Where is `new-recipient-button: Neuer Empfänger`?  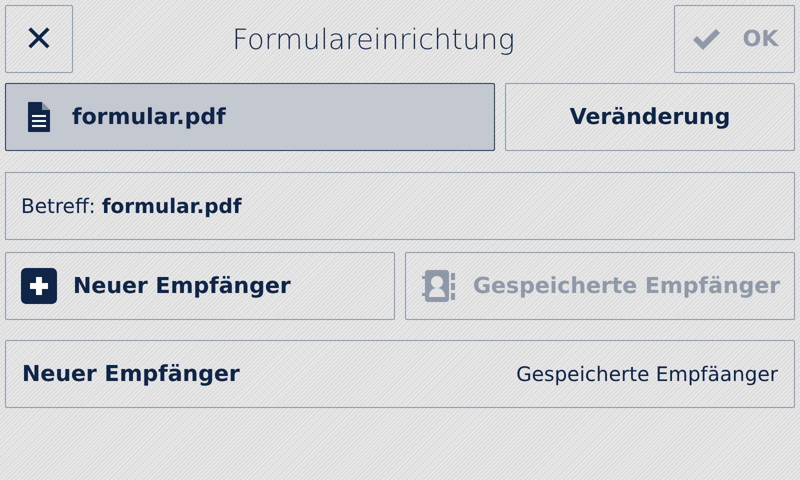 new-recipient-button: Neuer Empfänger is located at coordinates (200, 286).